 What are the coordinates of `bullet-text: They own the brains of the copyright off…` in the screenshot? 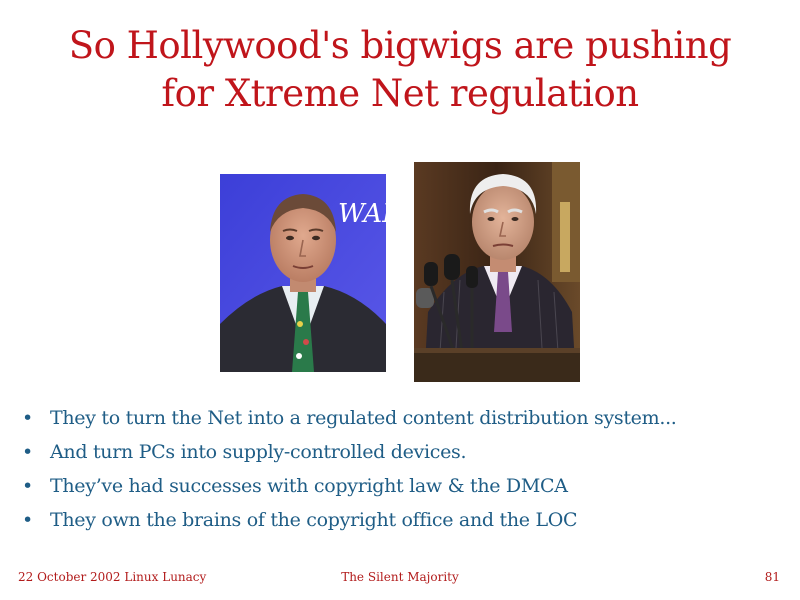 It's located at (314, 520).